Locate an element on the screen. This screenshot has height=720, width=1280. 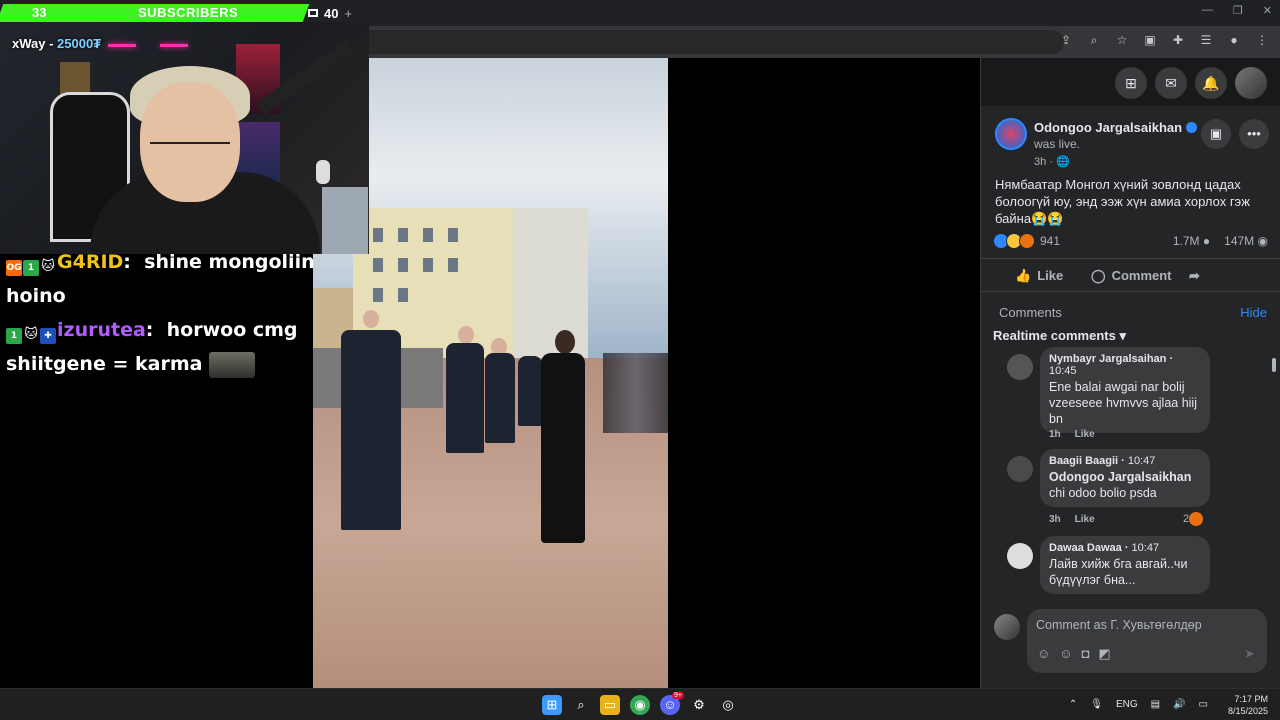
subscriber-goal: 40 + is located at coordinates (330, 13).